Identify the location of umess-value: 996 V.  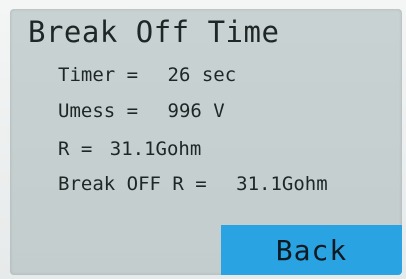
(196, 111).